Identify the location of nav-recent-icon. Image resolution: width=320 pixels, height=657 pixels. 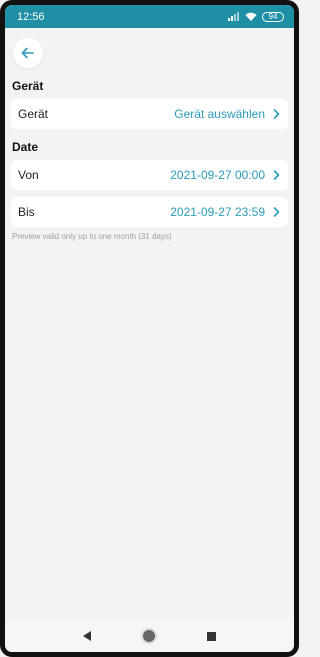
(211, 636).